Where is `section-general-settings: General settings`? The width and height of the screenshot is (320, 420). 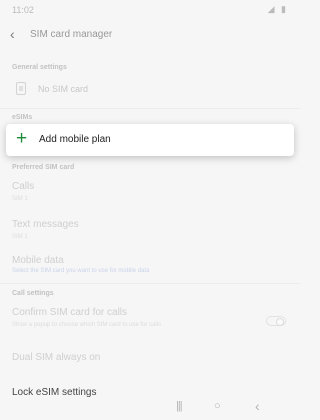 section-general-settings: General settings is located at coordinates (39, 67).